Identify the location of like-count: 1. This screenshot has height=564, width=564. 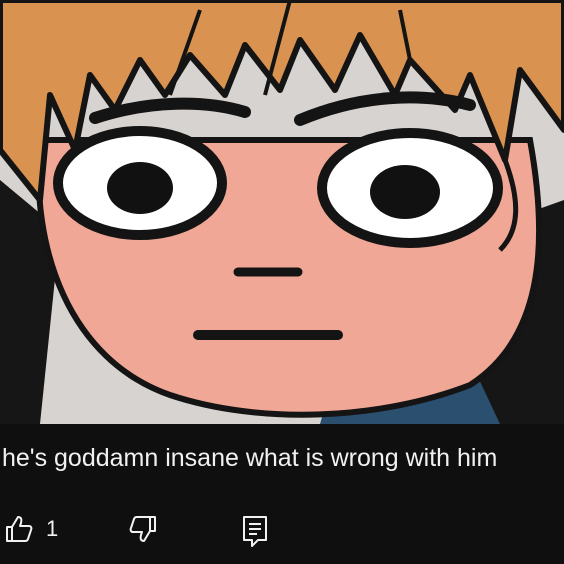
(52, 528).